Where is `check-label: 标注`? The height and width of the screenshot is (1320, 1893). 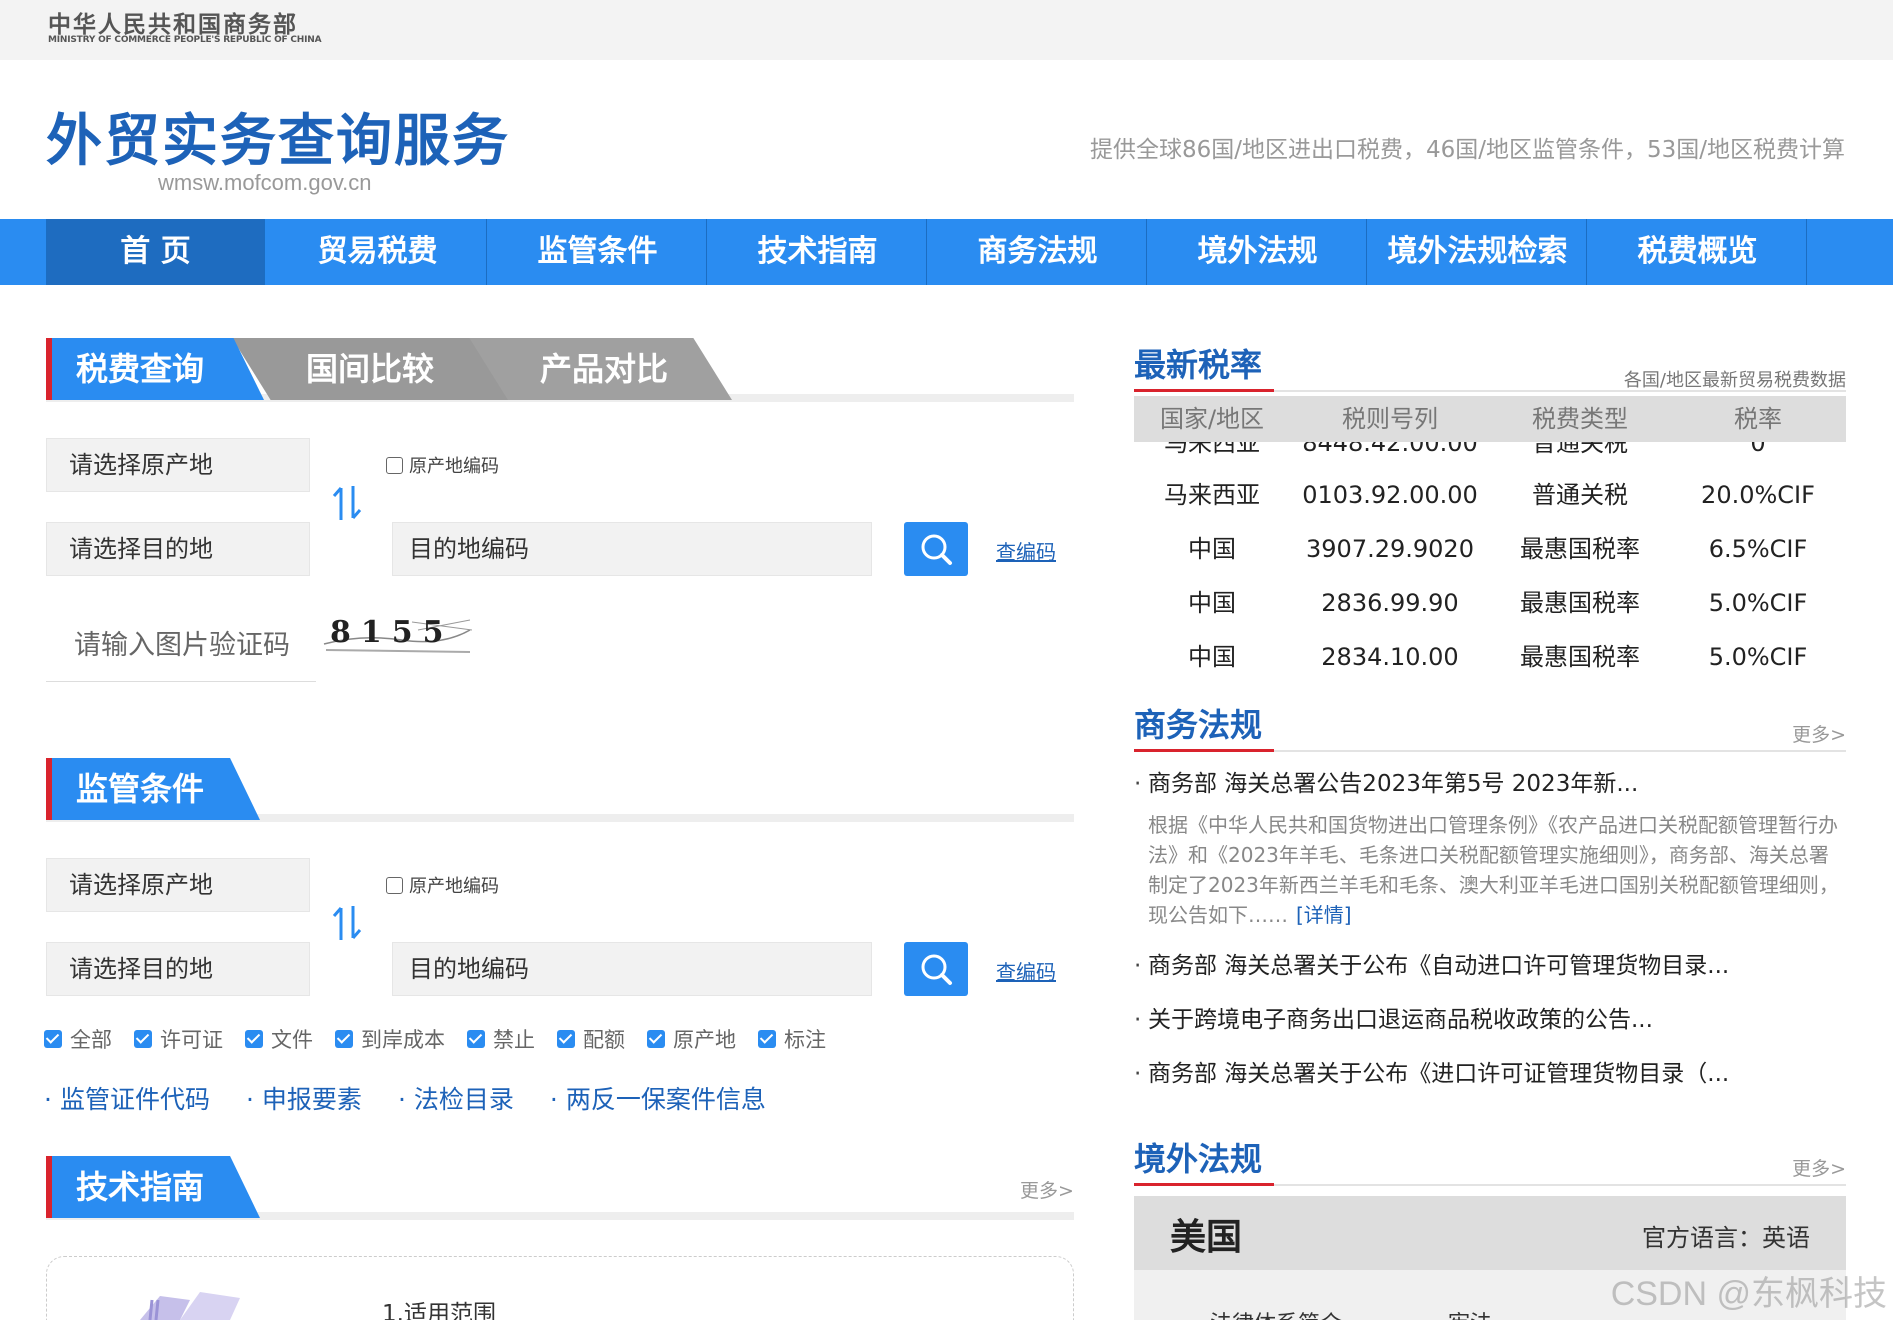
check-label: 标注 is located at coordinates (805, 1040).